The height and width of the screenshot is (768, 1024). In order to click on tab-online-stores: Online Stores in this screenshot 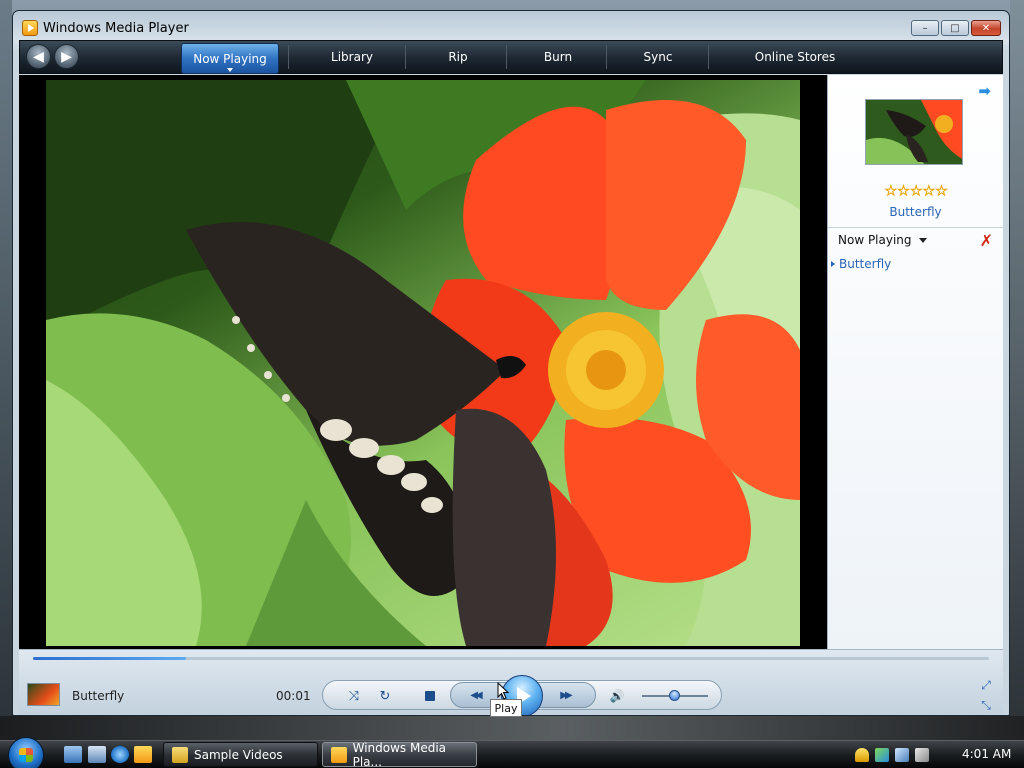, I will do `click(795, 57)`.